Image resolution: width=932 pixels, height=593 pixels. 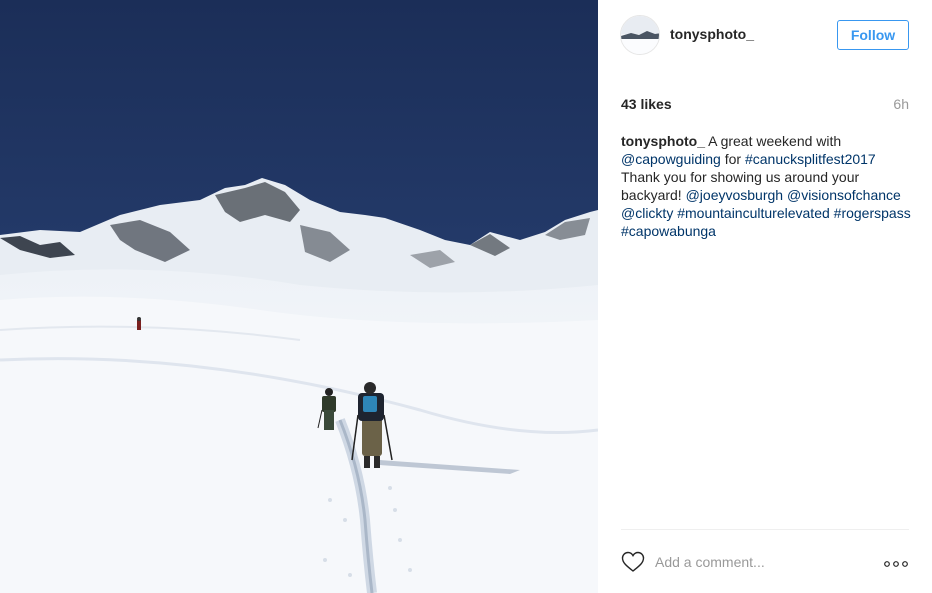 I want to click on more-options-icon, so click(x=896, y=561).